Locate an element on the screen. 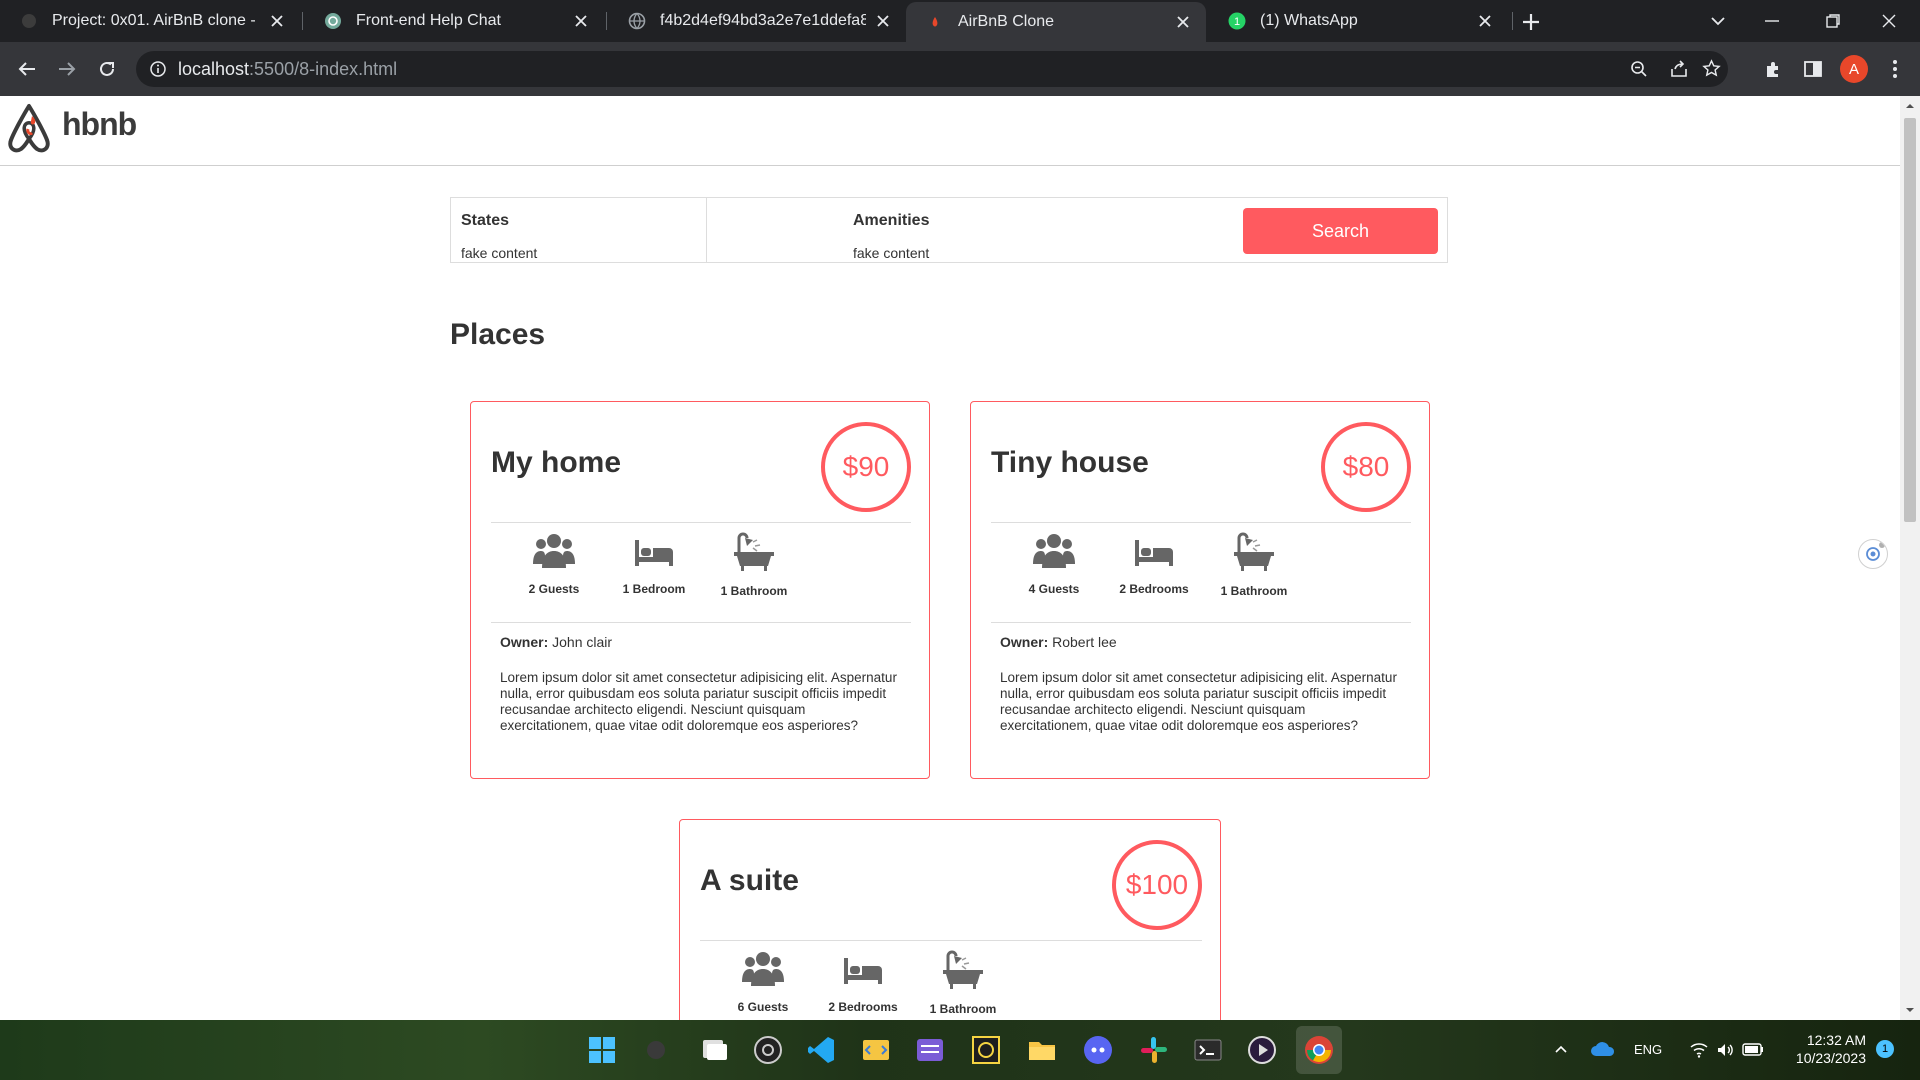 This screenshot has height=1080, width=1920. ai-assistant-icon is located at coordinates (1873, 554).